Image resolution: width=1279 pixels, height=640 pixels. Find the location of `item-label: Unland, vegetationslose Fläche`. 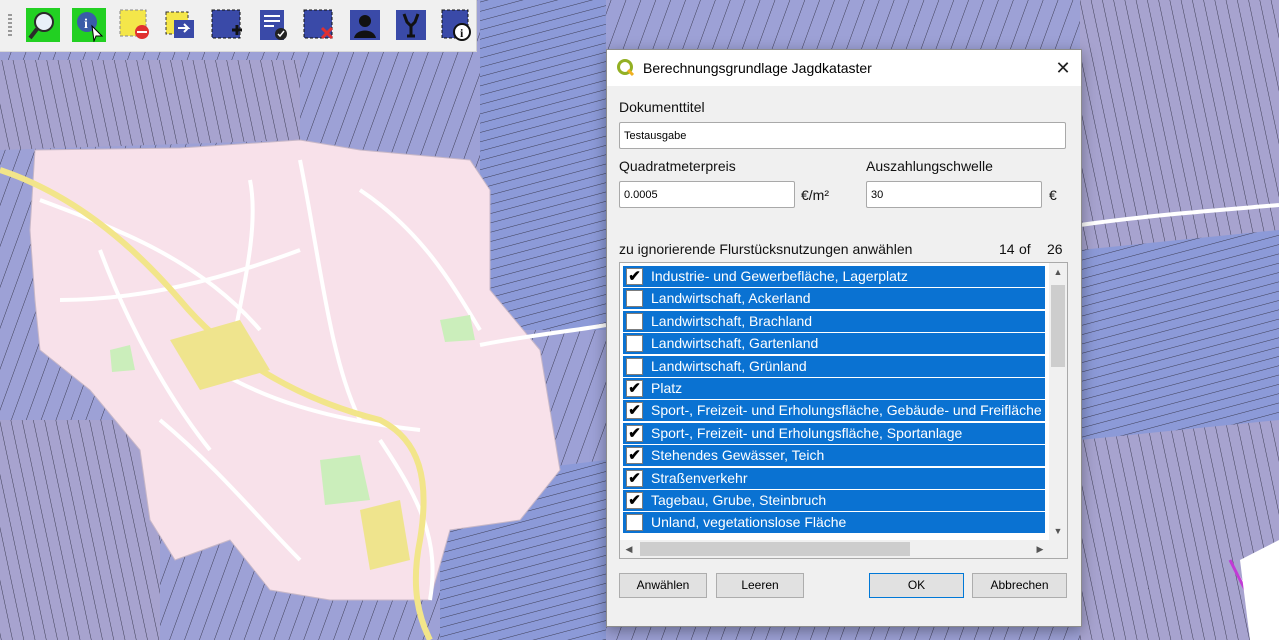

item-label: Unland, vegetationslose Fläche is located at coordinates (749, 522).